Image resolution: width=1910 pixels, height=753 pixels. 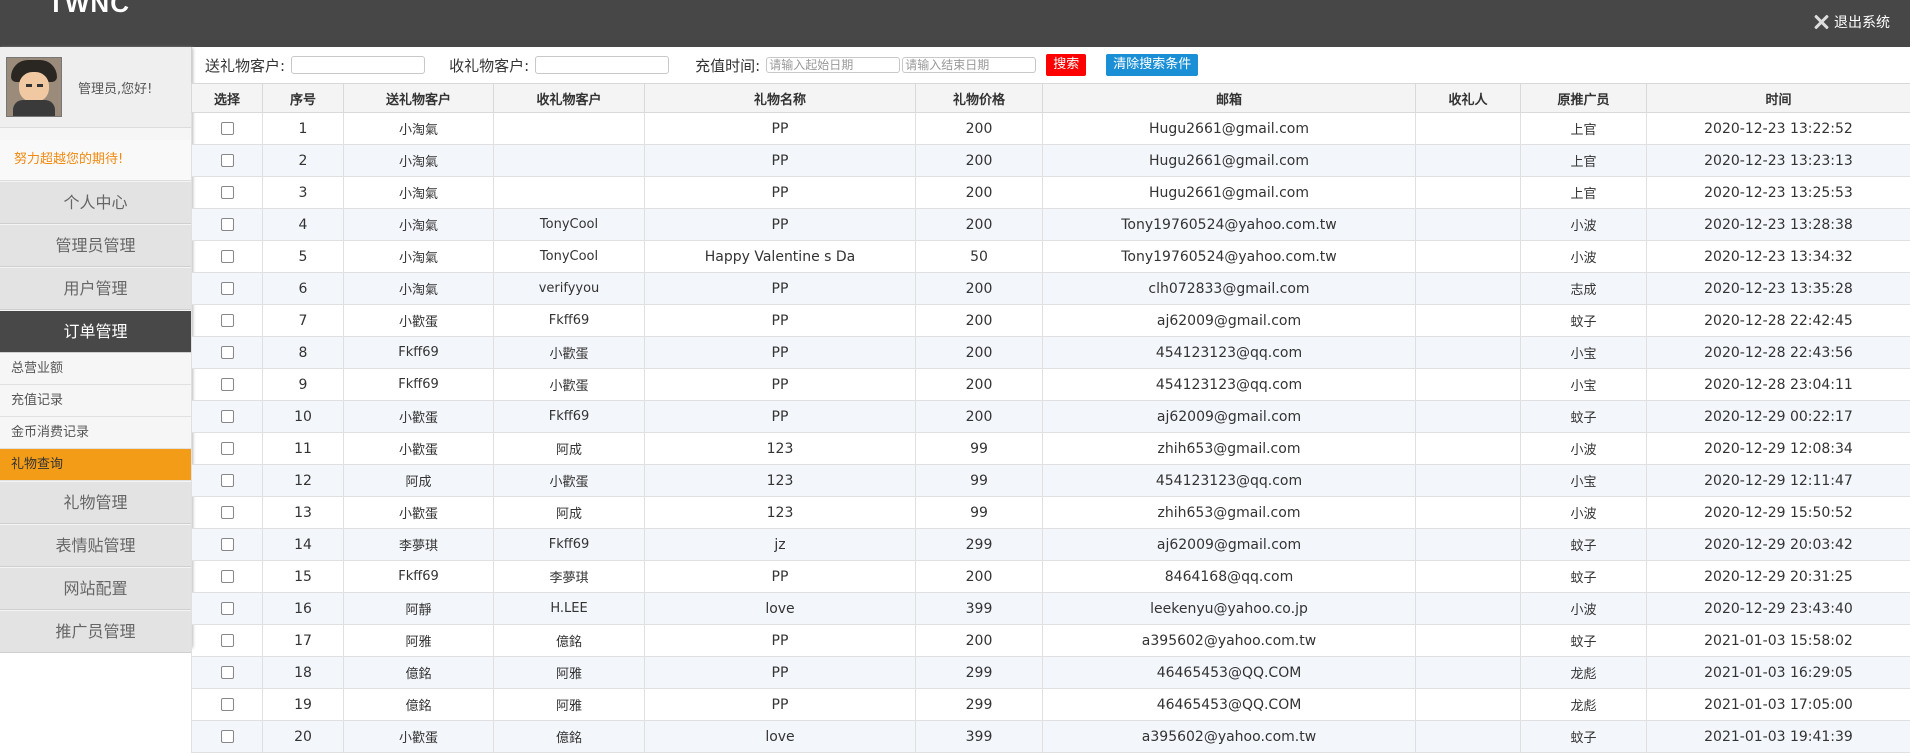 What do you see at coordinates (1066, 65) in the screenshot?
I see `search-button: 搜索` at bounding box center [1066, 65].